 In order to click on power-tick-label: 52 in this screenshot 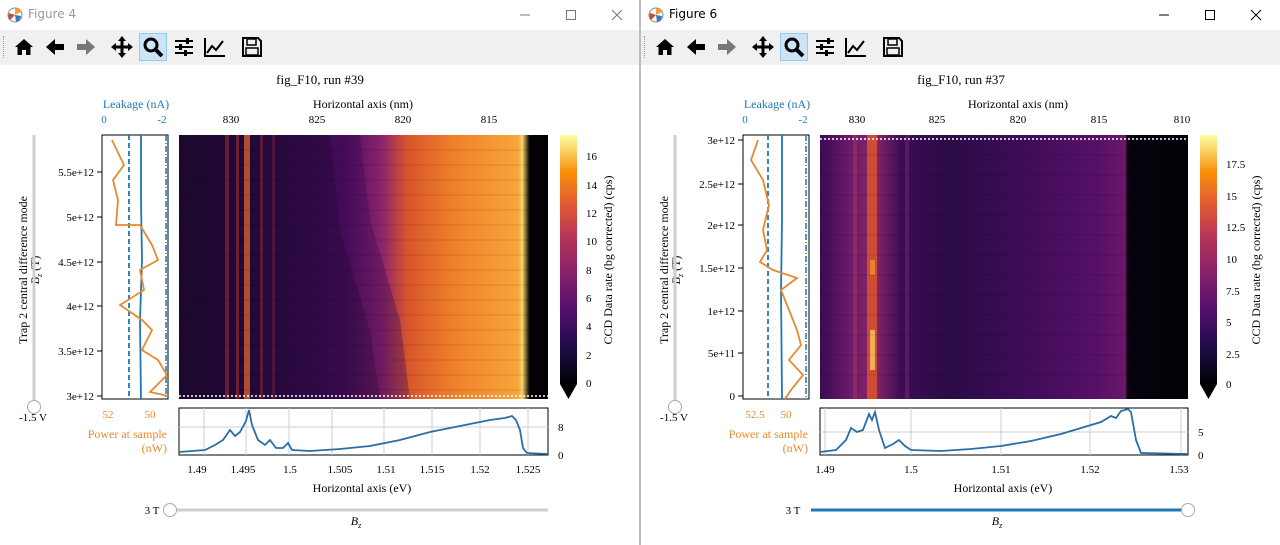, I will do `click(108, 415)`.